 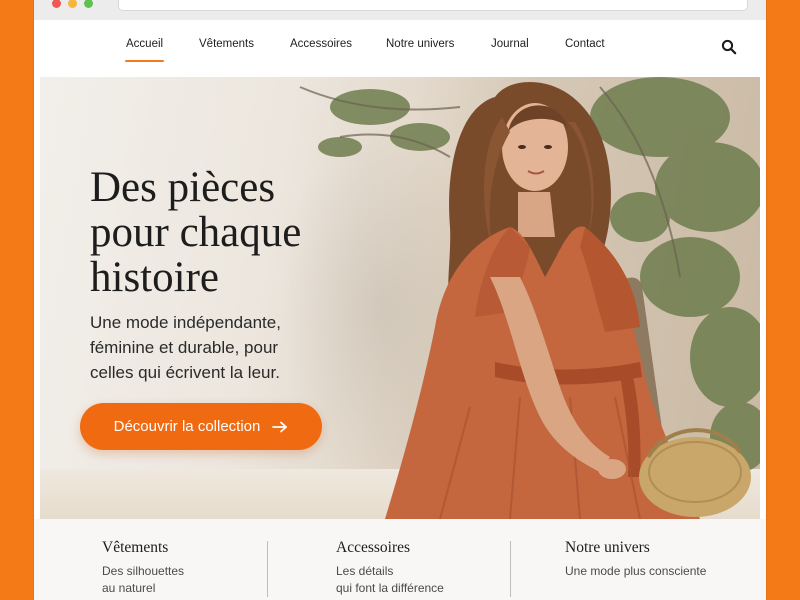 I want to click on cta-label: Découvrir la collection, so click(x=187, y=426).